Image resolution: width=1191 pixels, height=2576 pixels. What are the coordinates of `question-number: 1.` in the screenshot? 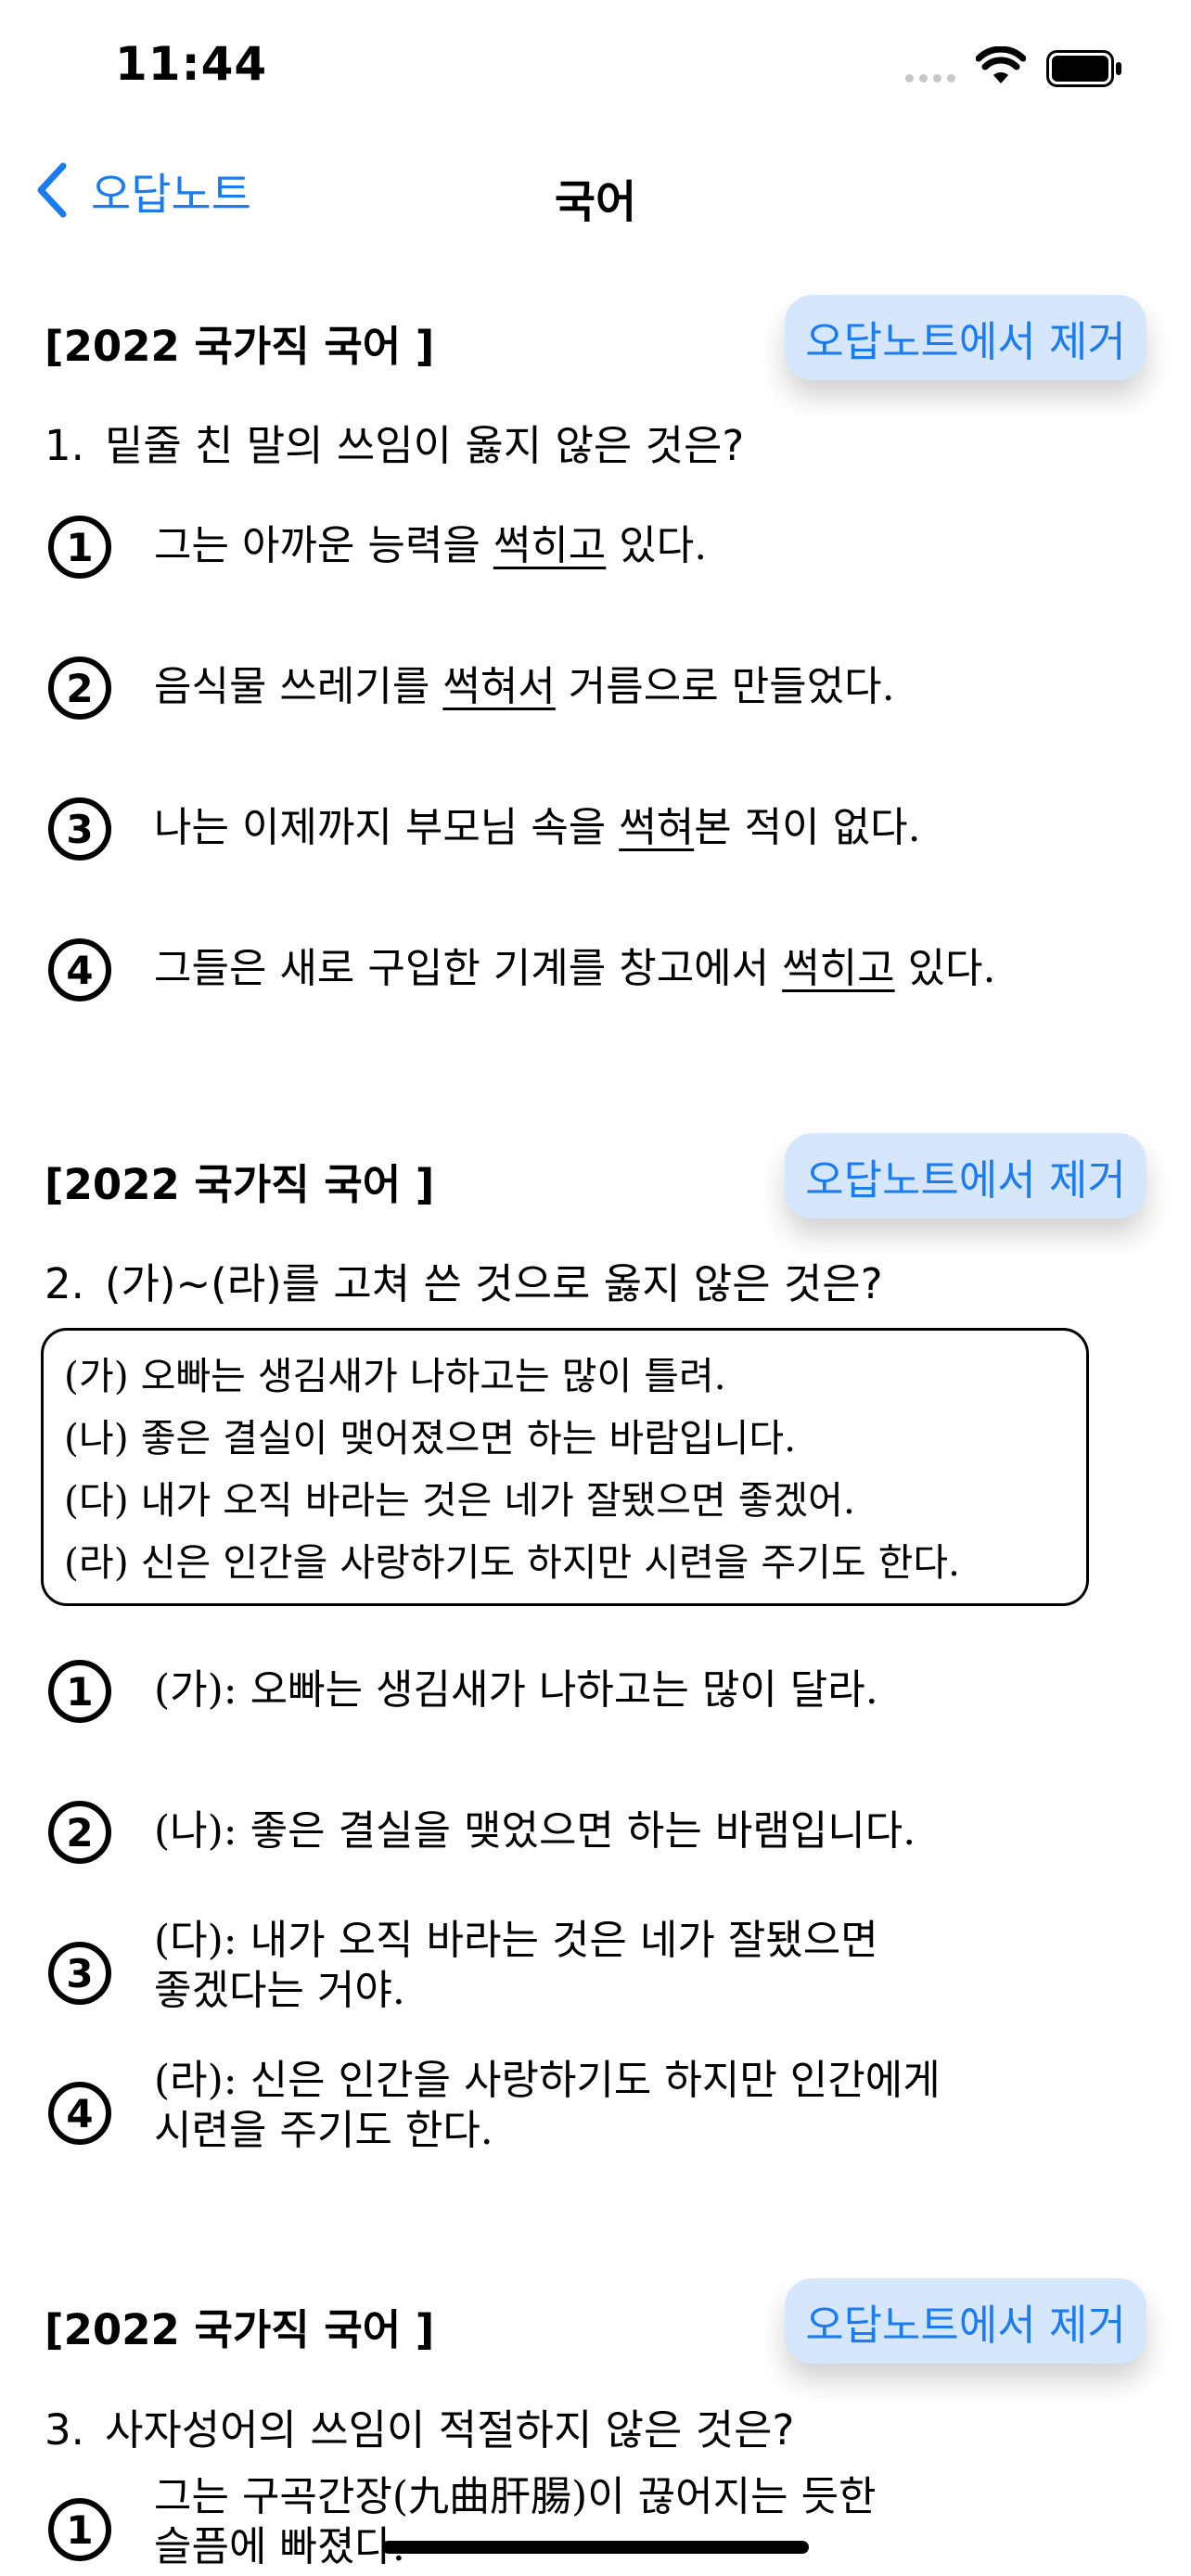 It's located at (64, 445).